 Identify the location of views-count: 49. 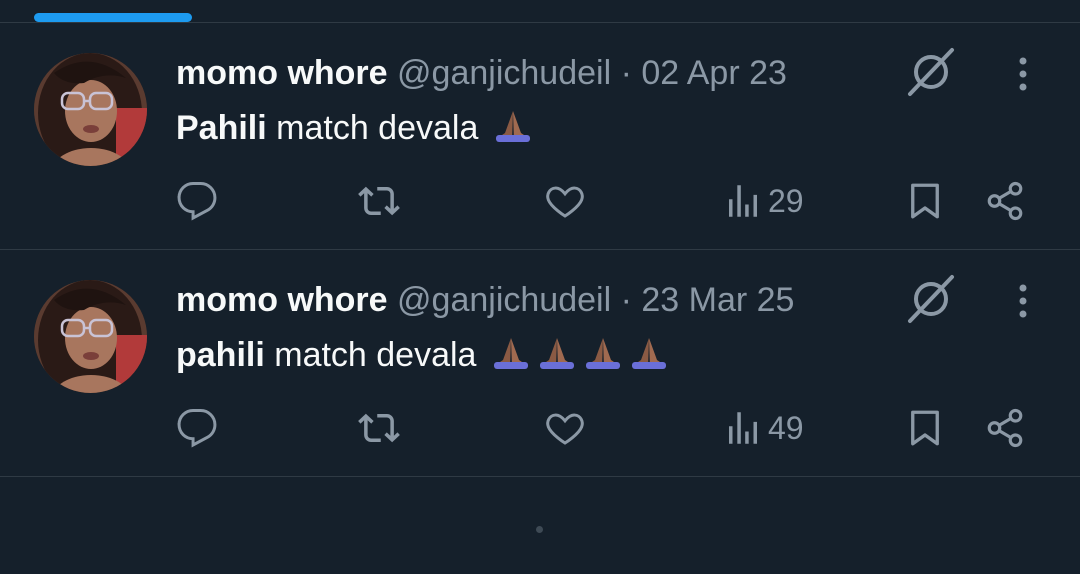
(786, 427).